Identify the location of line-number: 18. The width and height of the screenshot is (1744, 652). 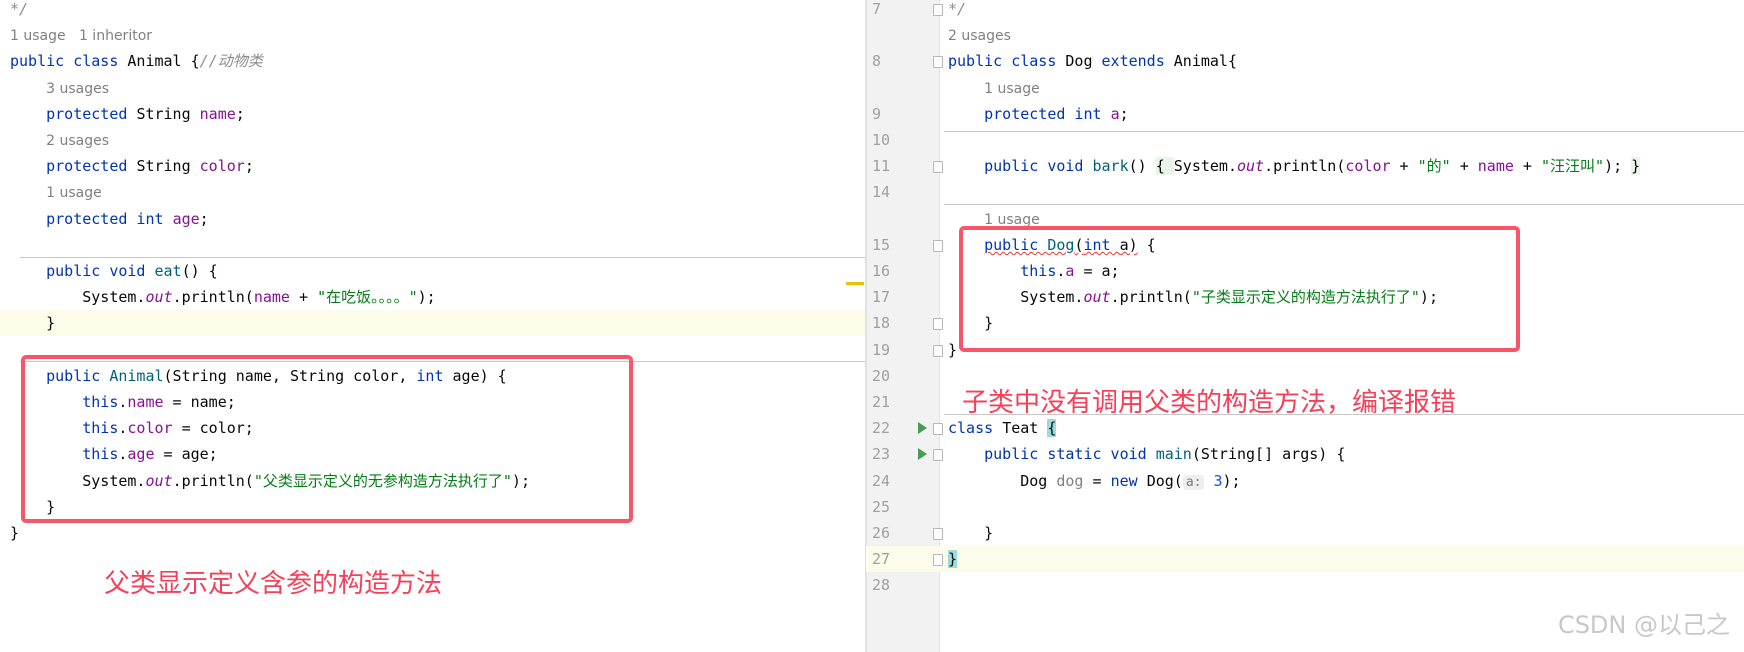
(881, 323).